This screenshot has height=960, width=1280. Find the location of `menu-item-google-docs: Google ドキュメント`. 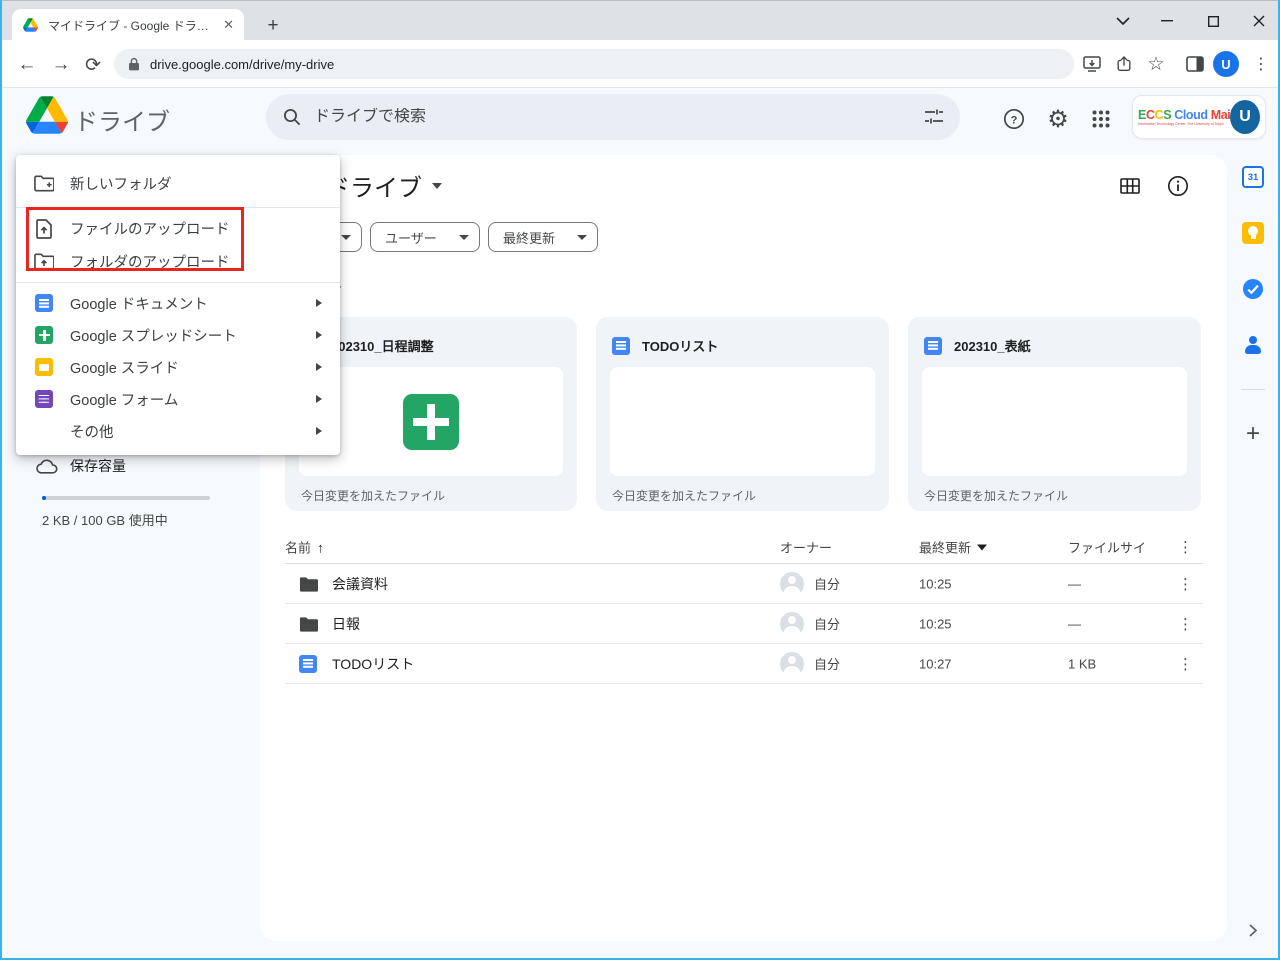

menu-item-google-docs: Google ドキュメント is located at coordinates (178, 303).